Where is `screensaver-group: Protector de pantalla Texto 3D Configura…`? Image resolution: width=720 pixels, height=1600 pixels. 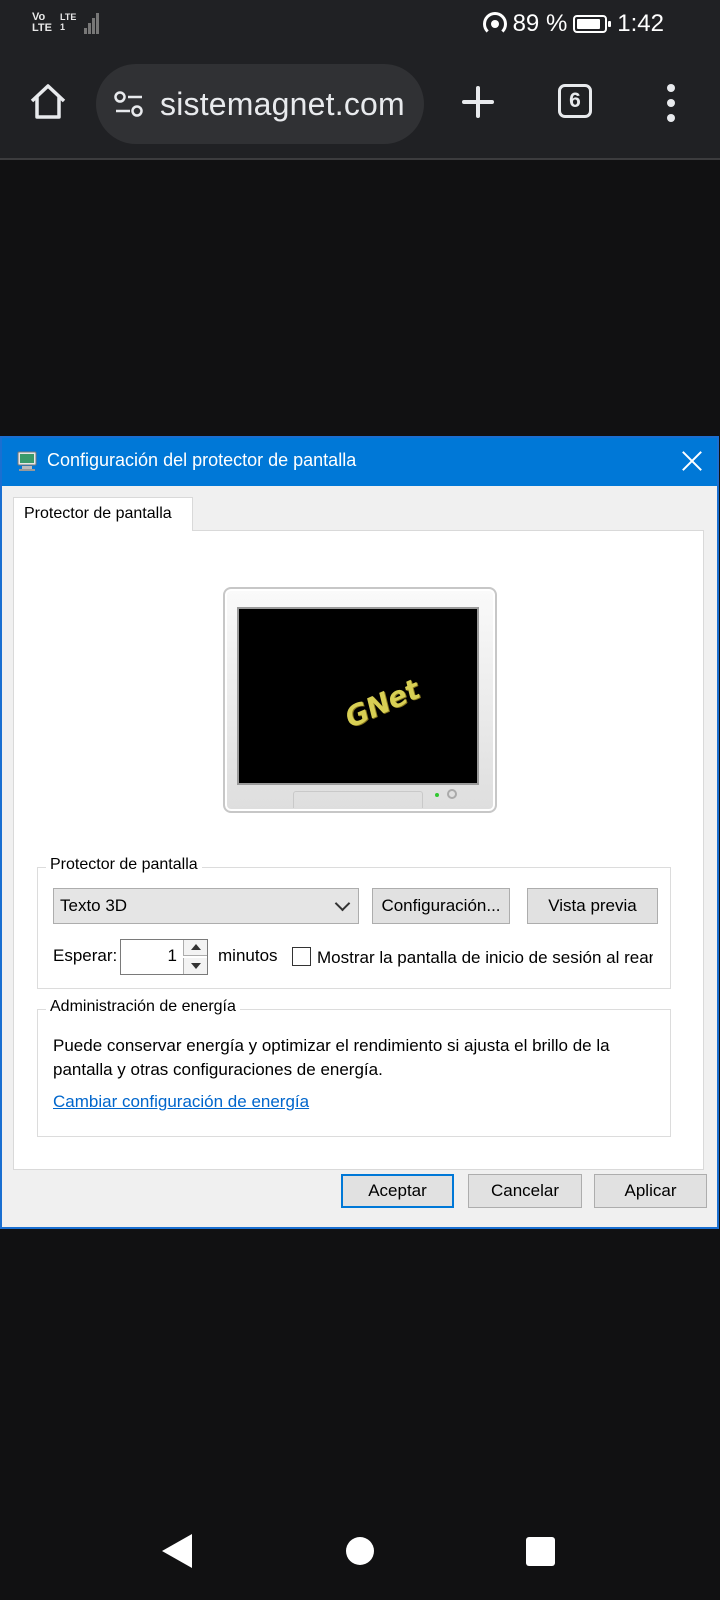
screensaver-group: Protector de pantalla Texto 3D Configura… is located at coordinates (354, 922).